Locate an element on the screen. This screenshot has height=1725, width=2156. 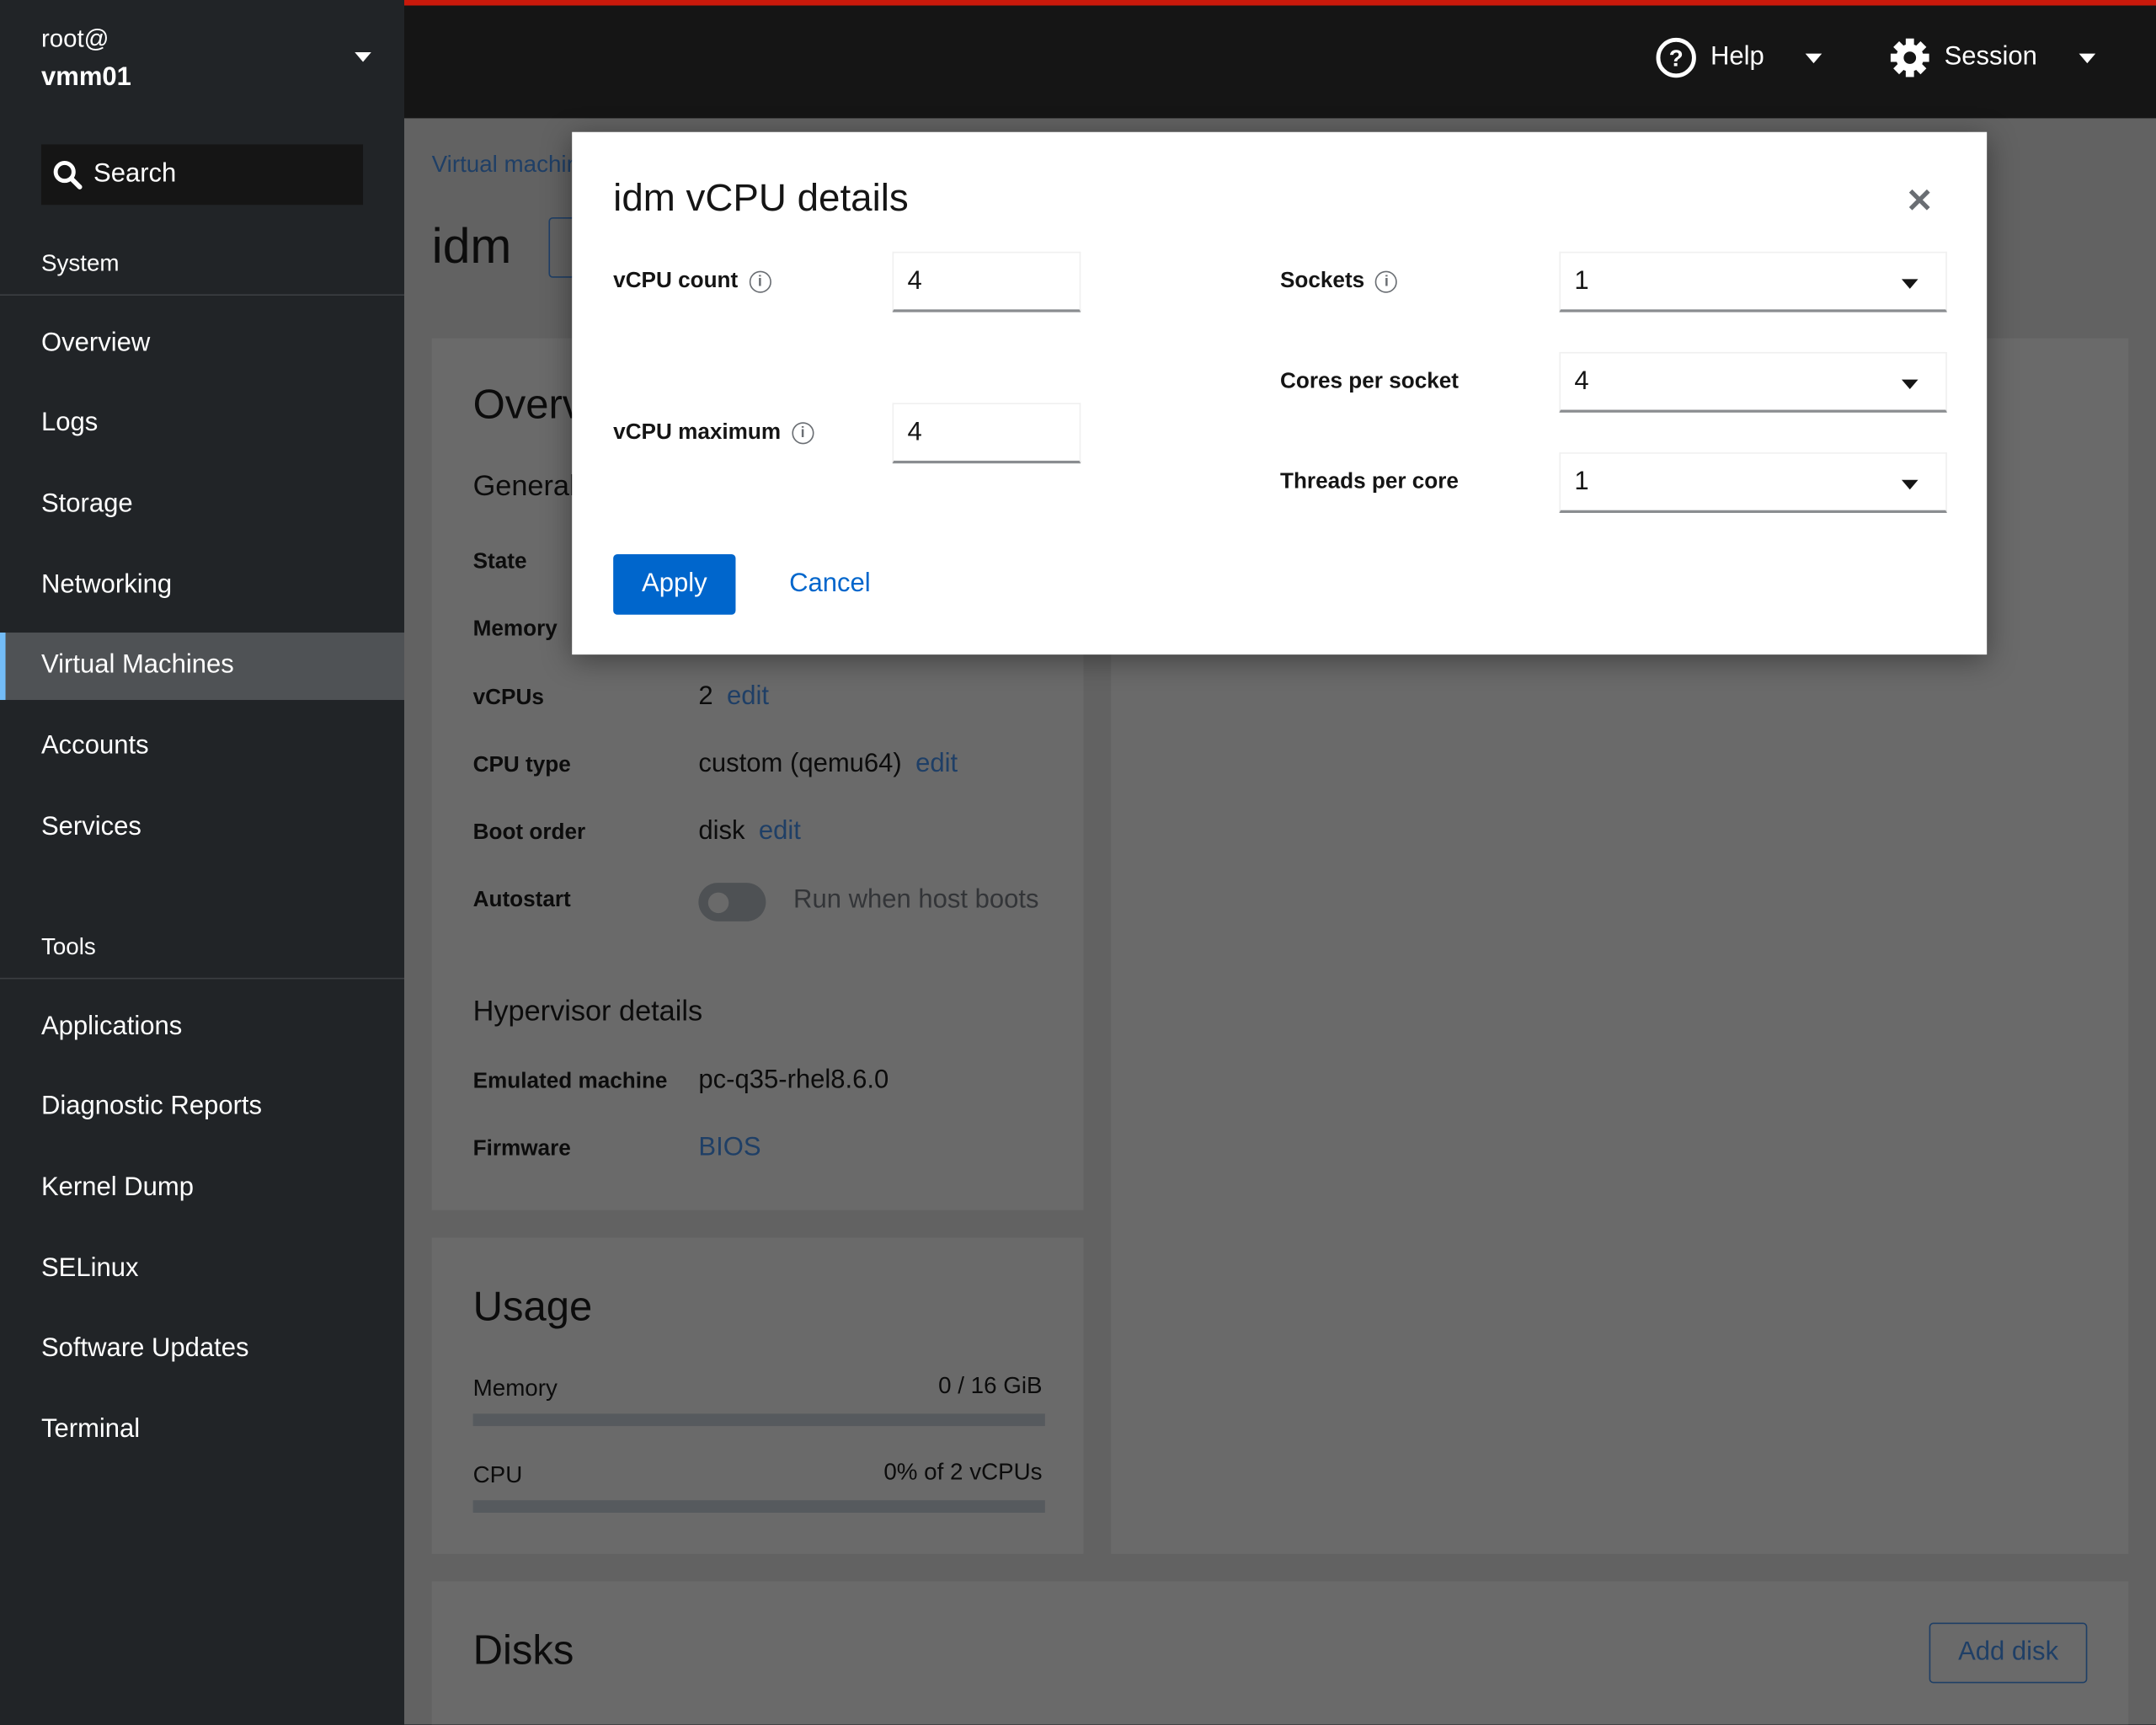
firmware-link: BIOS is located at coordinates (729, 1148).